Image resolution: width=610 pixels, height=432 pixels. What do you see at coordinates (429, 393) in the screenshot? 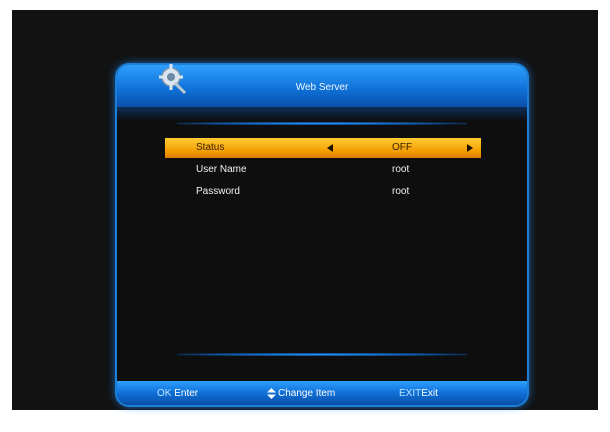
I see `exit-label: Exit` at bounding box center [429, 393].